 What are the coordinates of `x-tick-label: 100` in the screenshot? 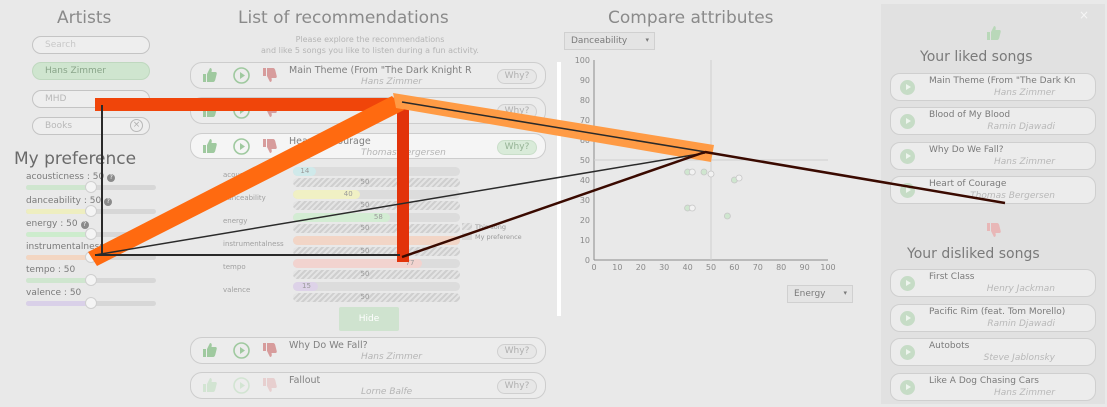 It's located at (827, 267).